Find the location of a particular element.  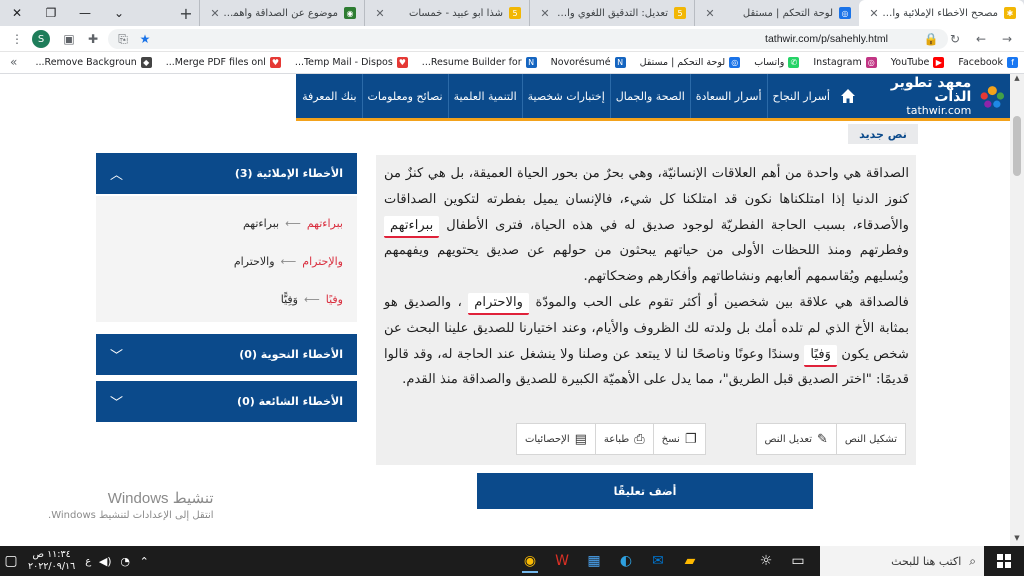

removebg-icon: ◆ is located at coordinates (146, 62).